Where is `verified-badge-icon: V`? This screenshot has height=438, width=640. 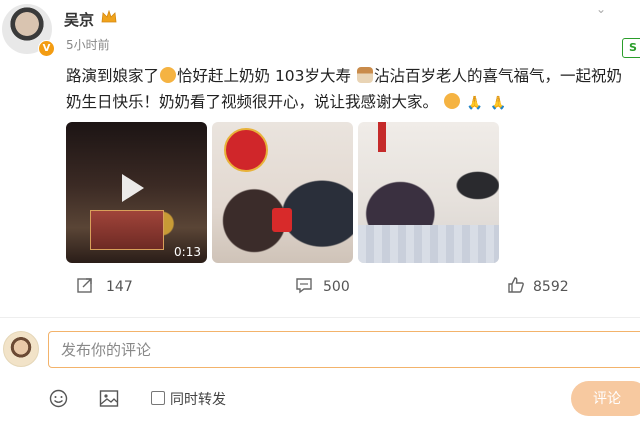
verified-badge-icon: V is located at coordinates (46, 48).